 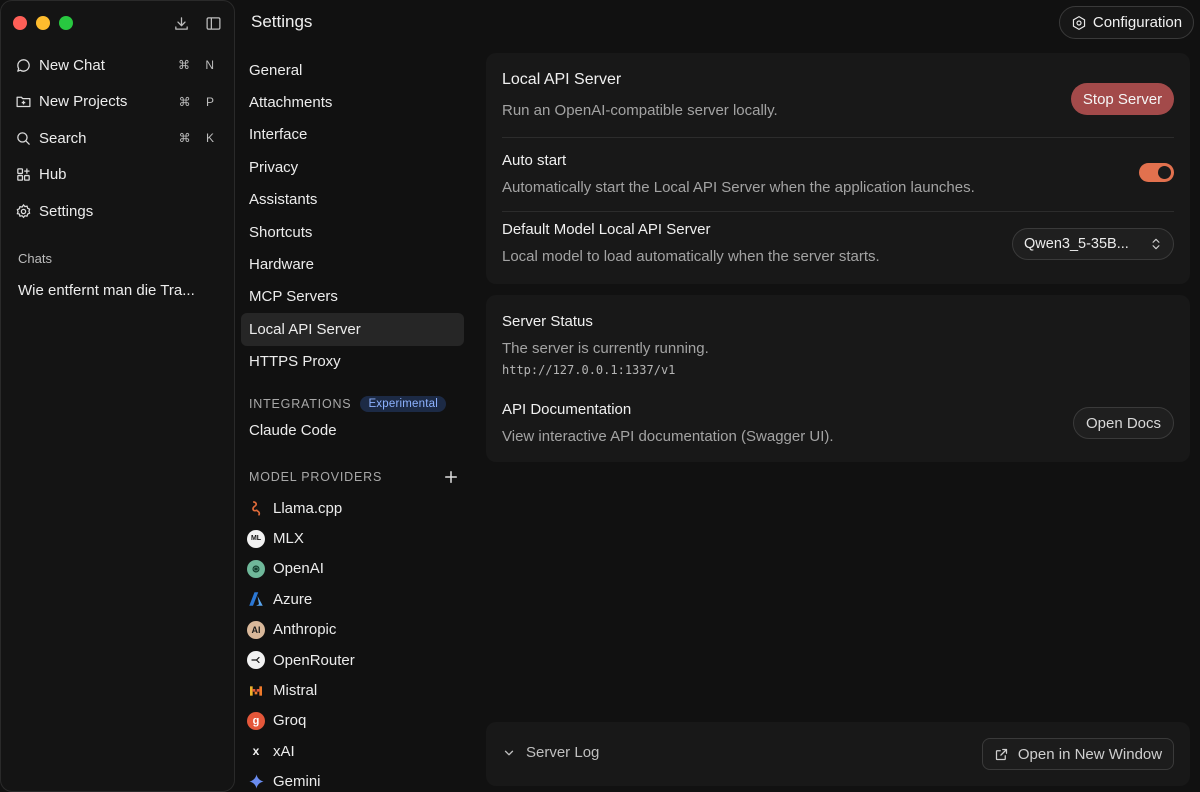 I want to click on provider-groq: g Groq, so click(x=301, y=721).